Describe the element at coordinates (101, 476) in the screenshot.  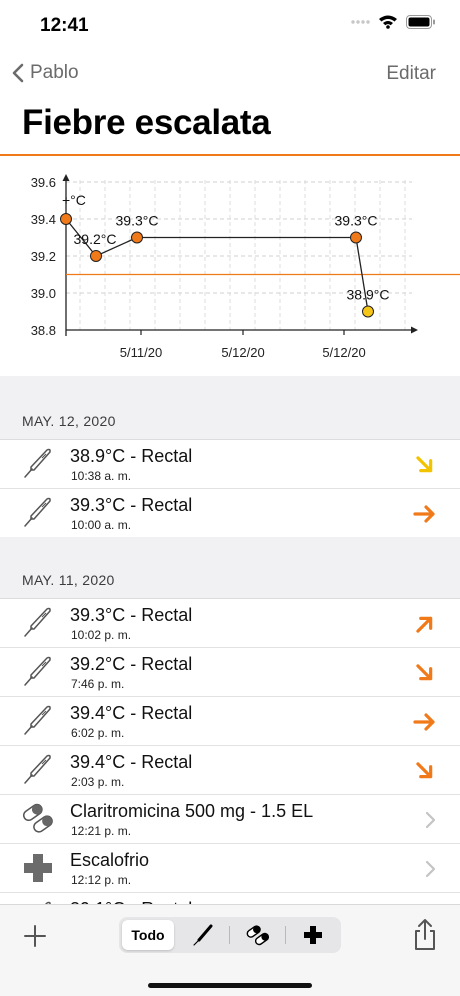
I see `entry-time: 10:38 a. m.` at that location.